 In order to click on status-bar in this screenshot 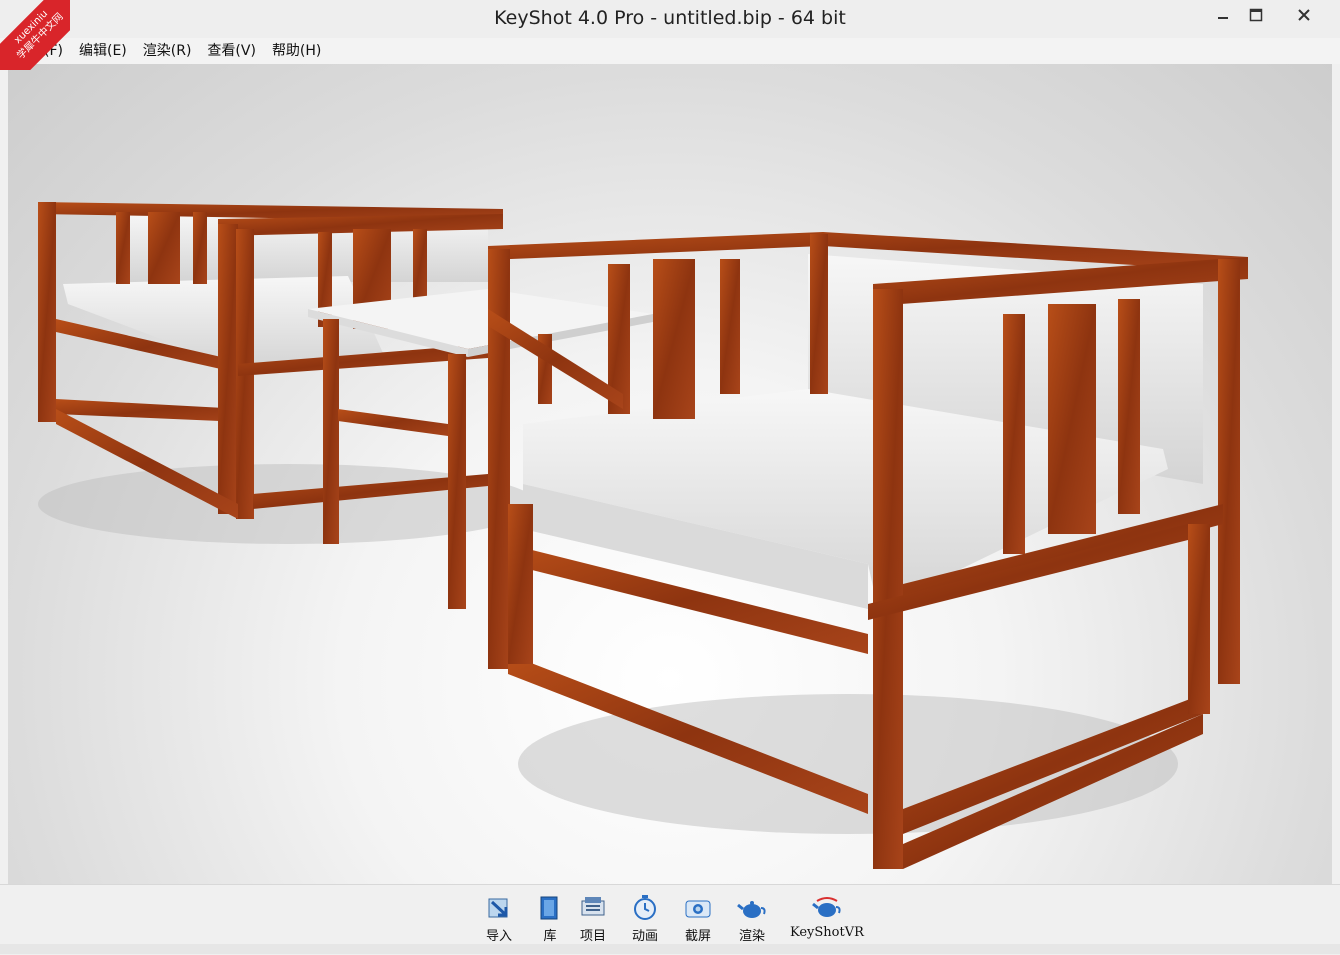, I will do `click(670, 949)`.